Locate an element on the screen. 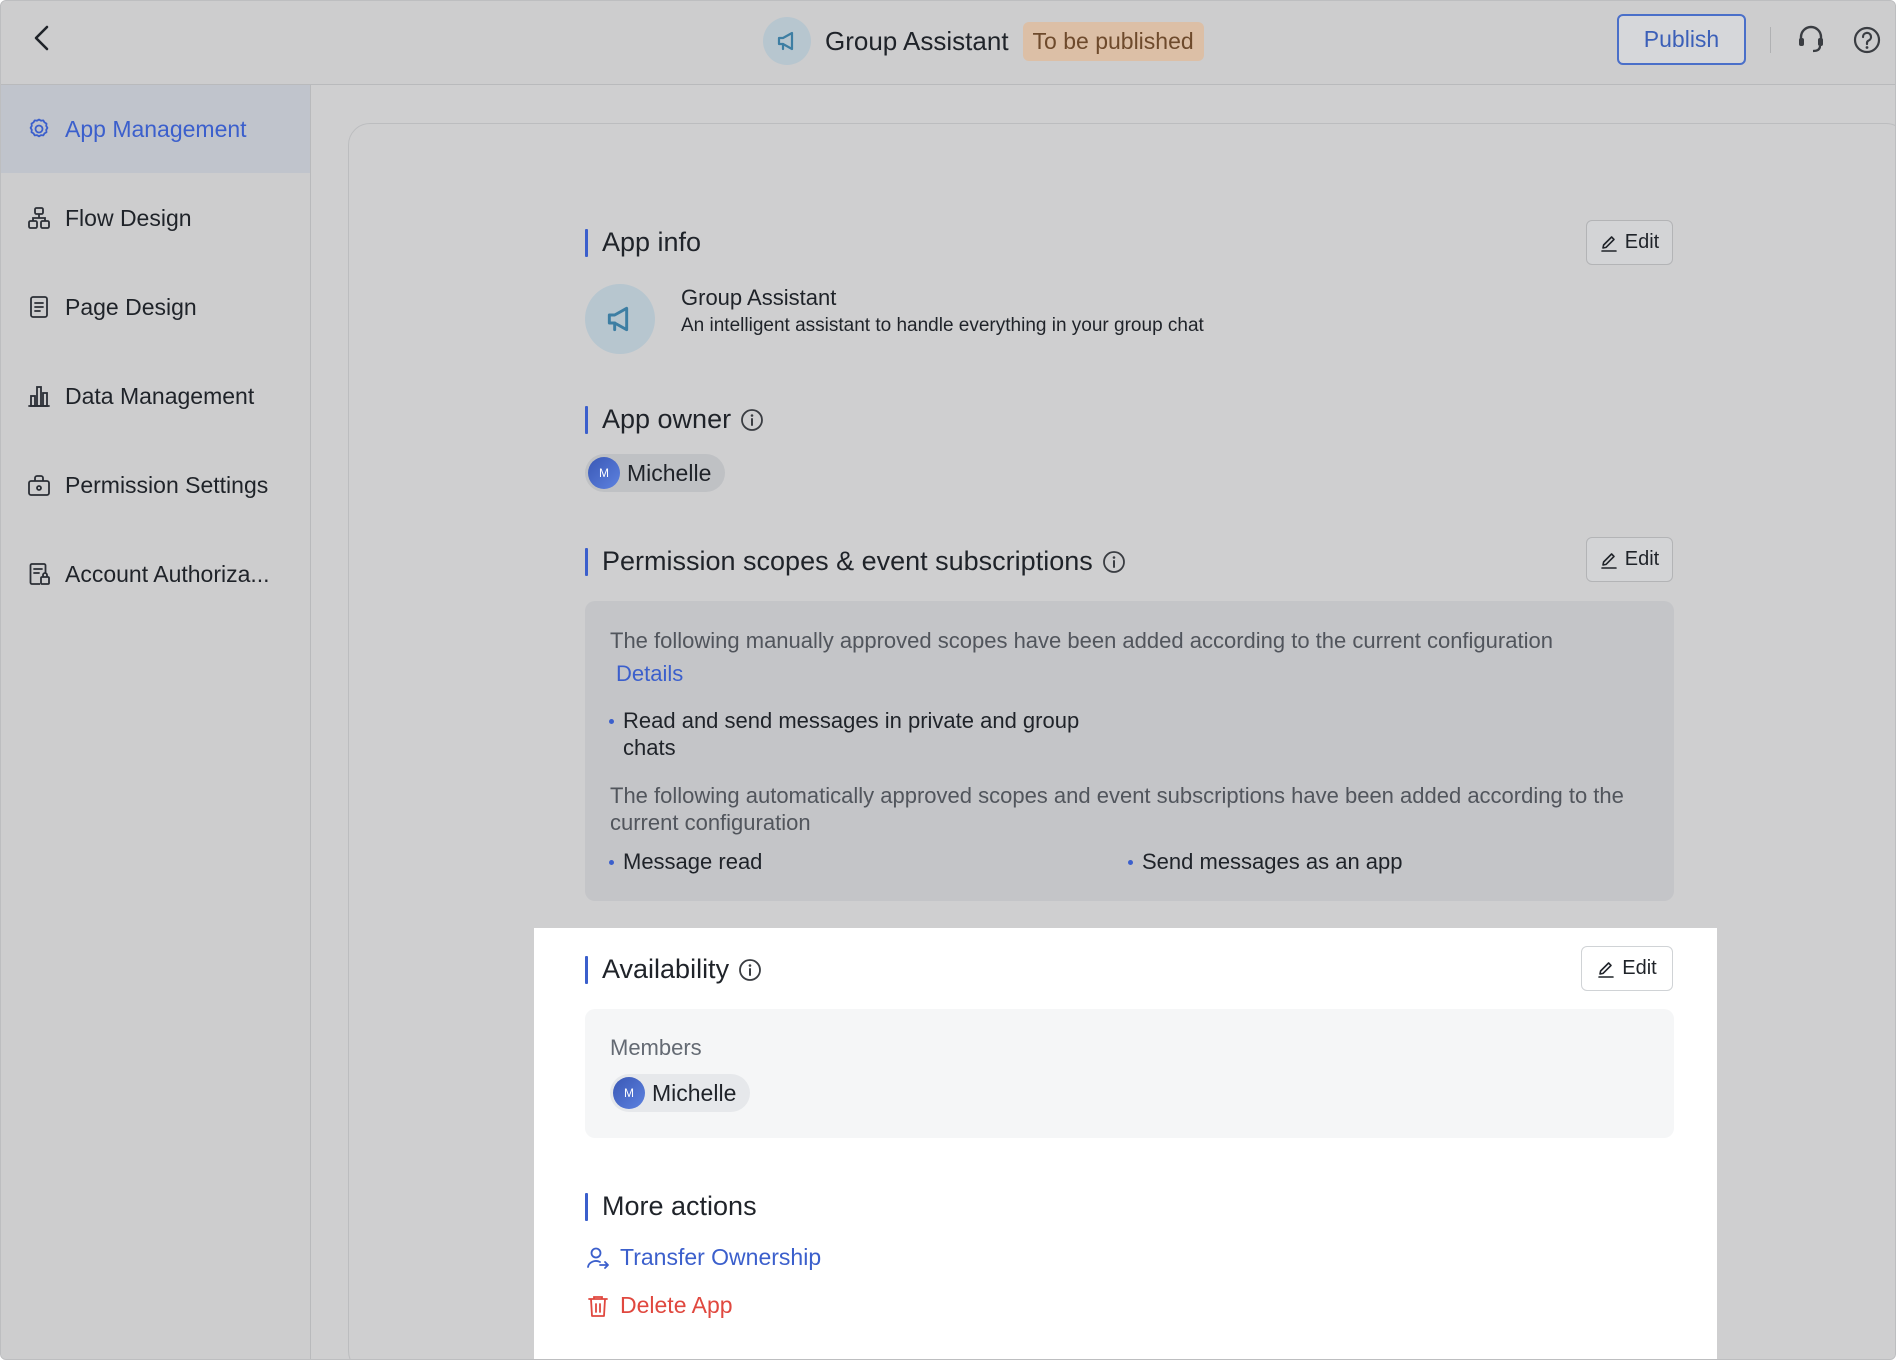 This screenshot has height=1360, width=1896. sidebar-item-data-management: Data Management is located at coordinates (155, 396).